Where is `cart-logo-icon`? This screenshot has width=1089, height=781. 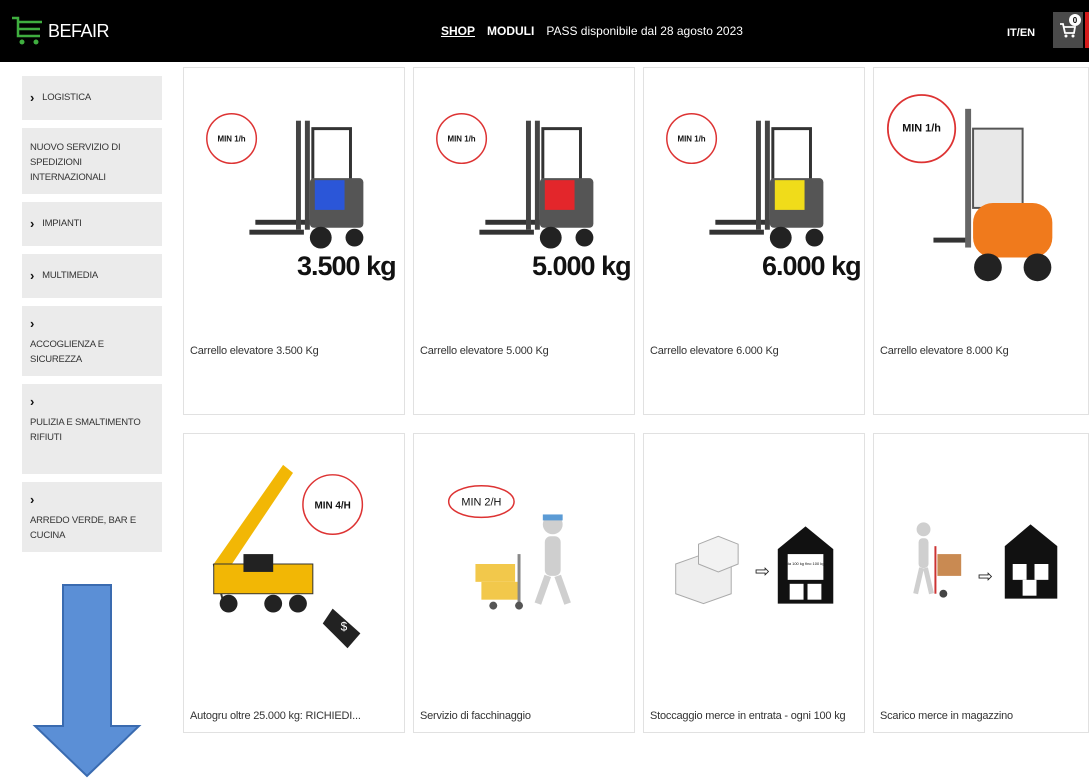 cart-logo-icon is located at coordinates (27, 30).